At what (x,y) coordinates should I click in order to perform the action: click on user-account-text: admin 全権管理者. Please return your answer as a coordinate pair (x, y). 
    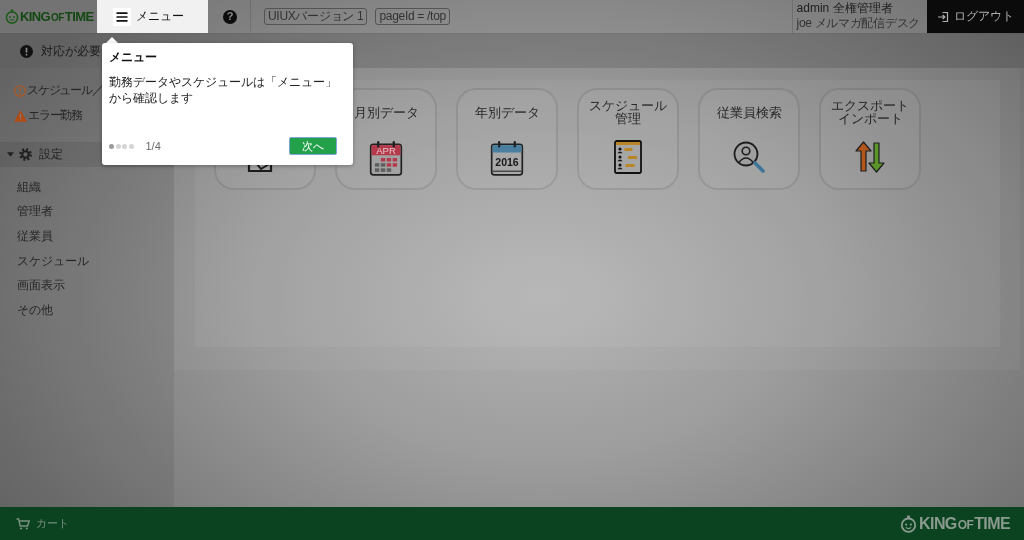
    Looking at the image, I should click on (845, 8).